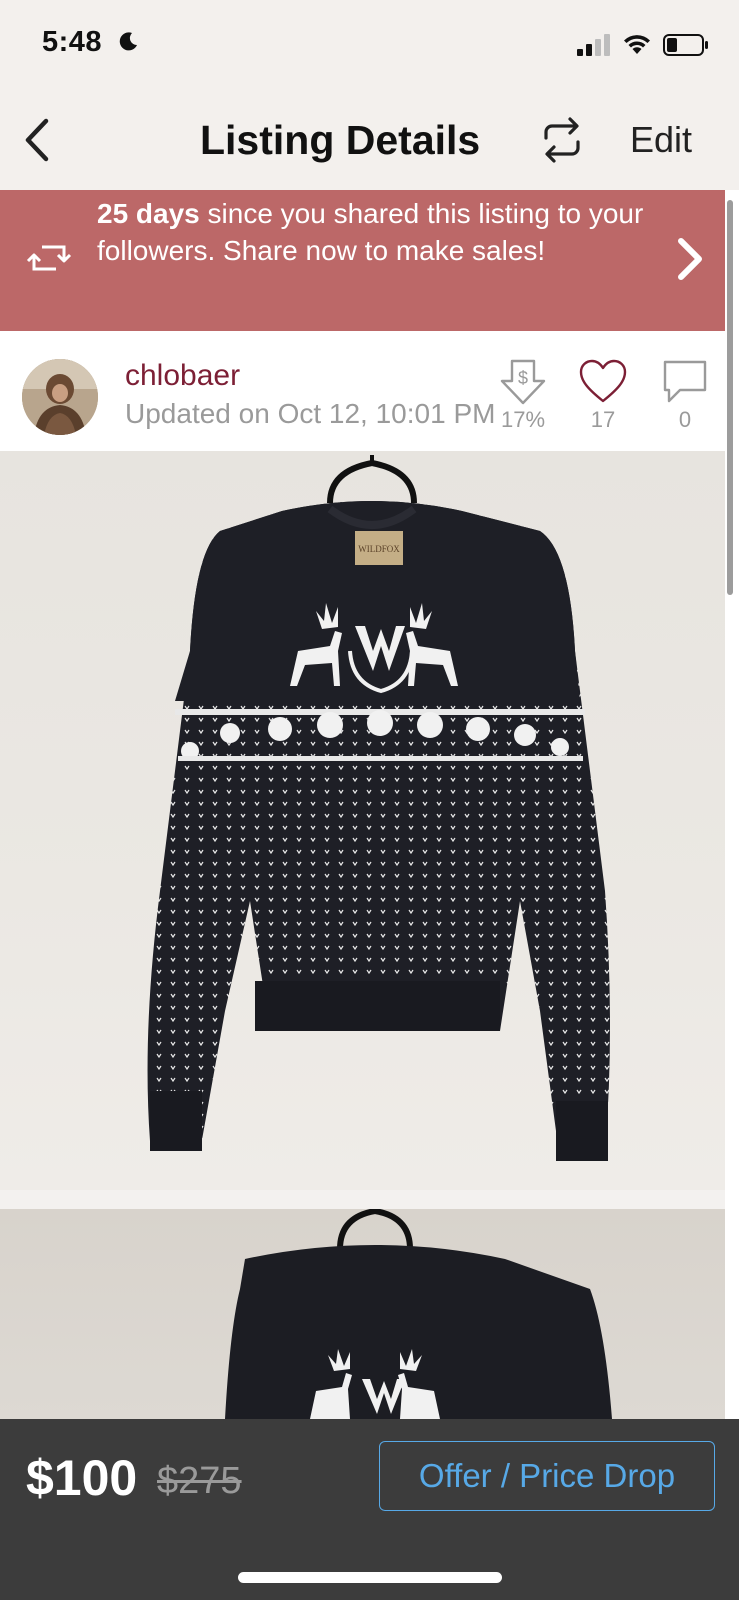 The height and width of the screenshot is (1600, 739). I want to click on price-drop-metric: $ 17%, so click(523, 396).